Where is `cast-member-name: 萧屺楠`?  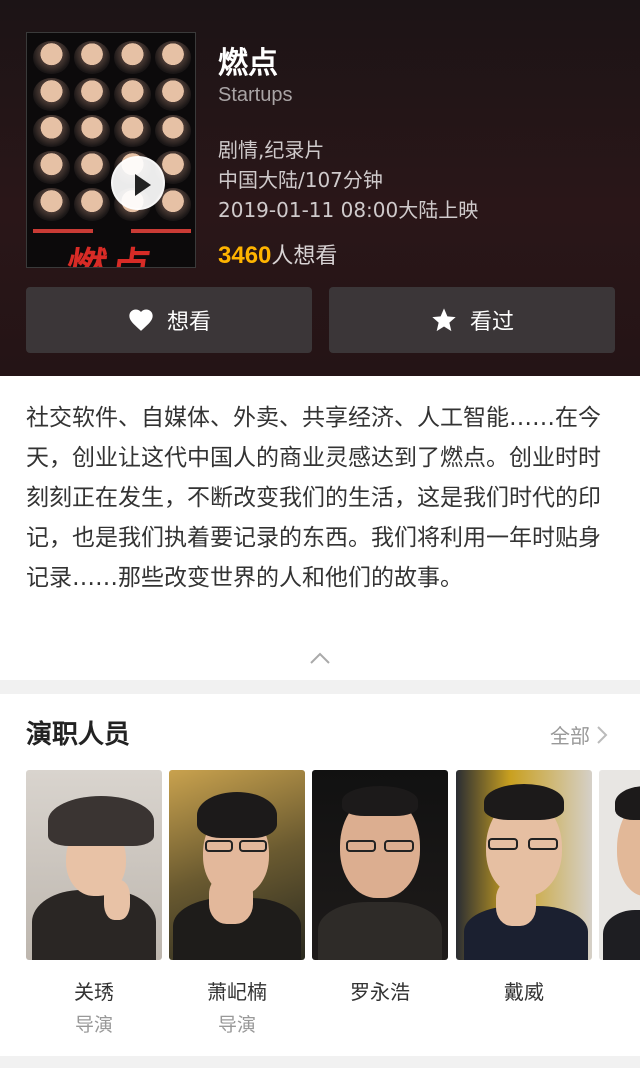
cast-member-name: 萧屺楠 is located at coordinates (237, 992).